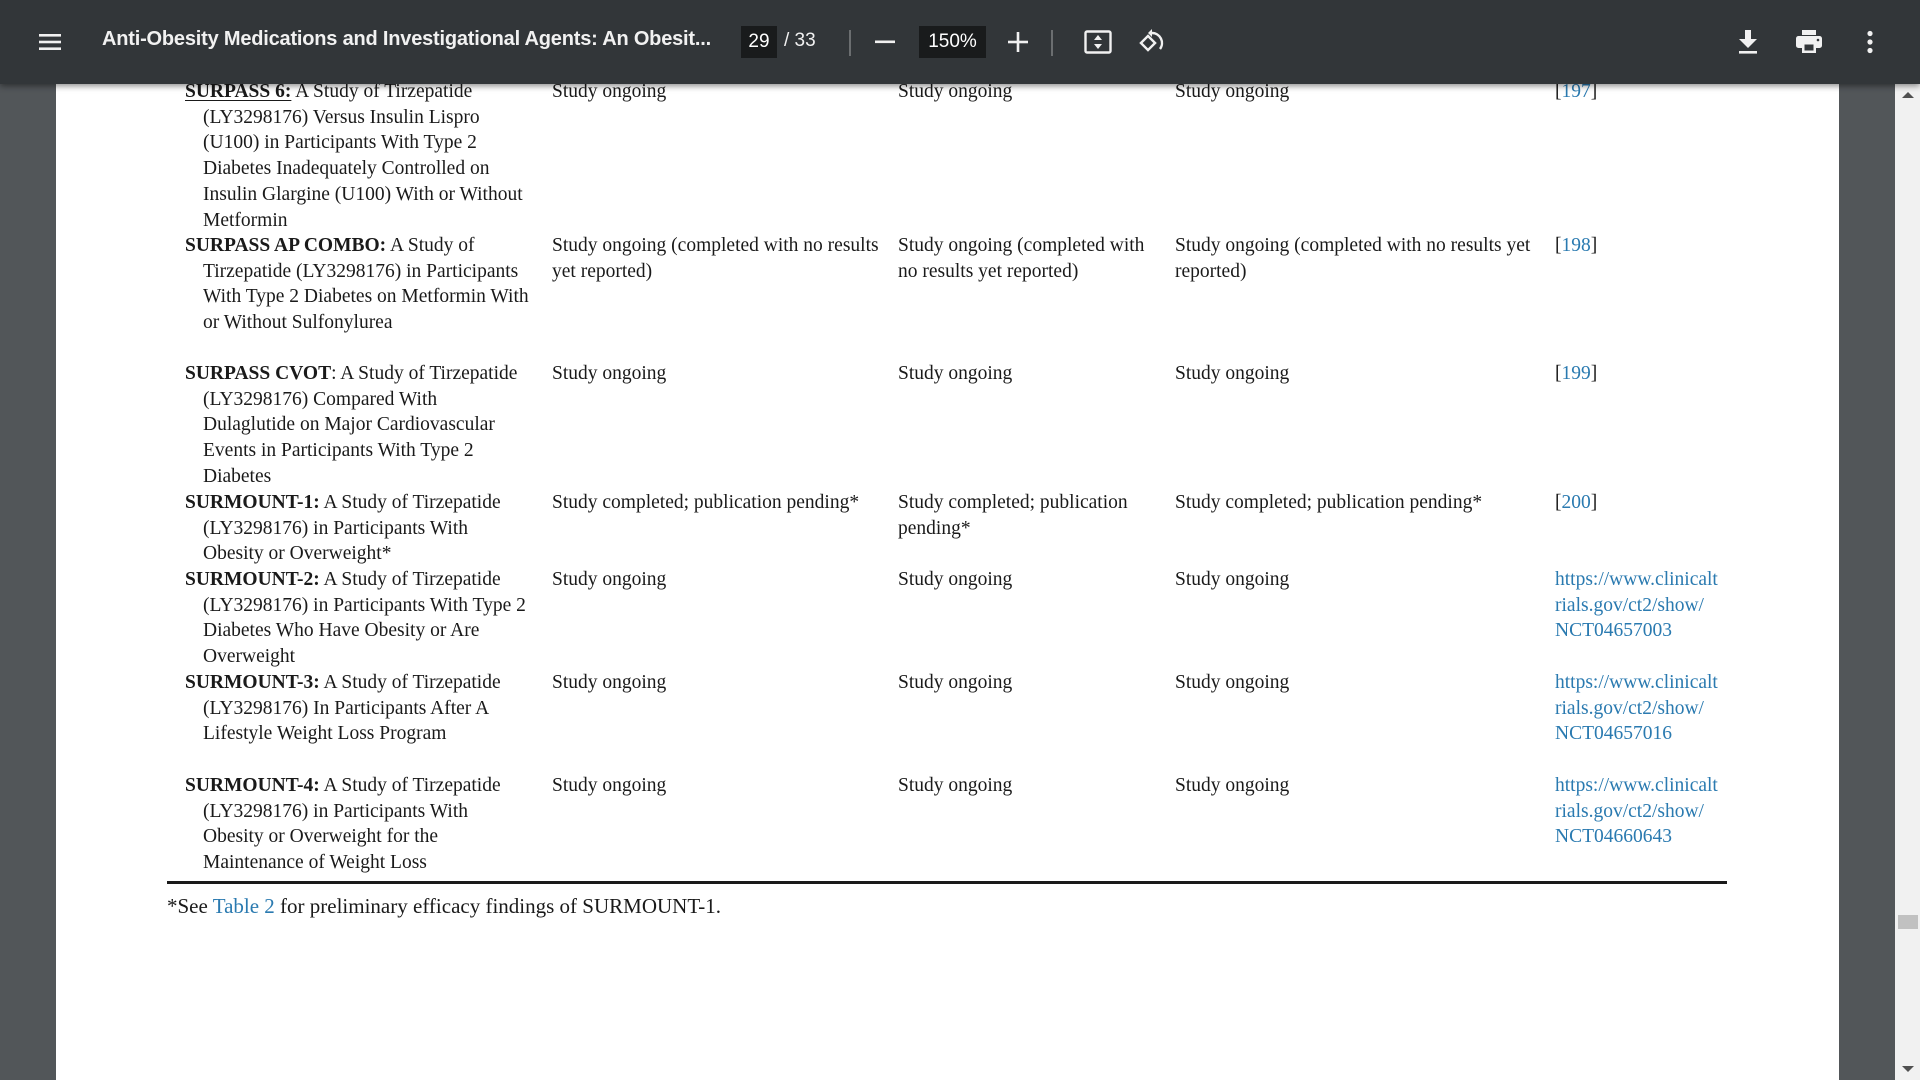  What do you see at coordinates (759, 42) in the screenshot?
I see `page-number-input: 29` at bounding box center [759, 42].